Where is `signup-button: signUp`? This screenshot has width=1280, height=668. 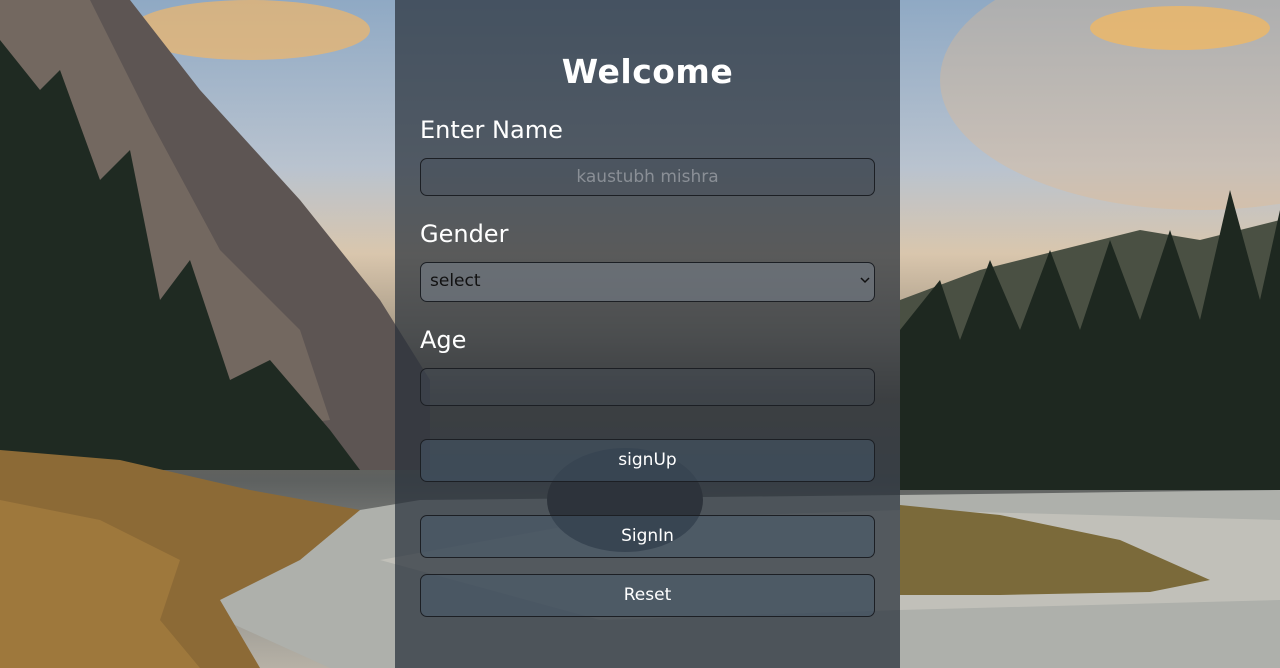 signup-button: signUp is located at coordinates (647, 460).